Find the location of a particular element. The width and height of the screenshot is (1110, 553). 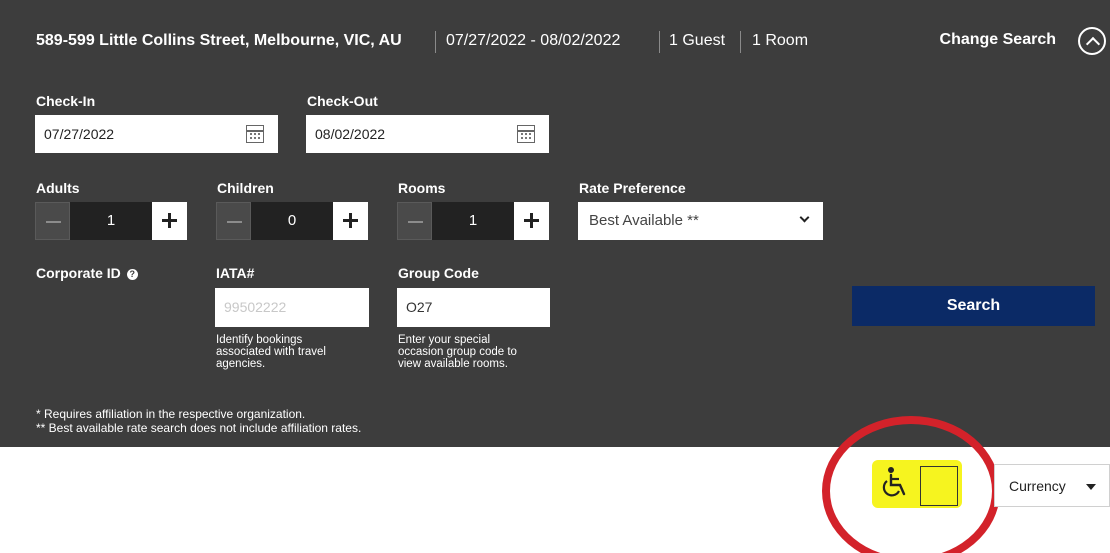

group-code-label: Group Code is located at coordinates (438, 273).